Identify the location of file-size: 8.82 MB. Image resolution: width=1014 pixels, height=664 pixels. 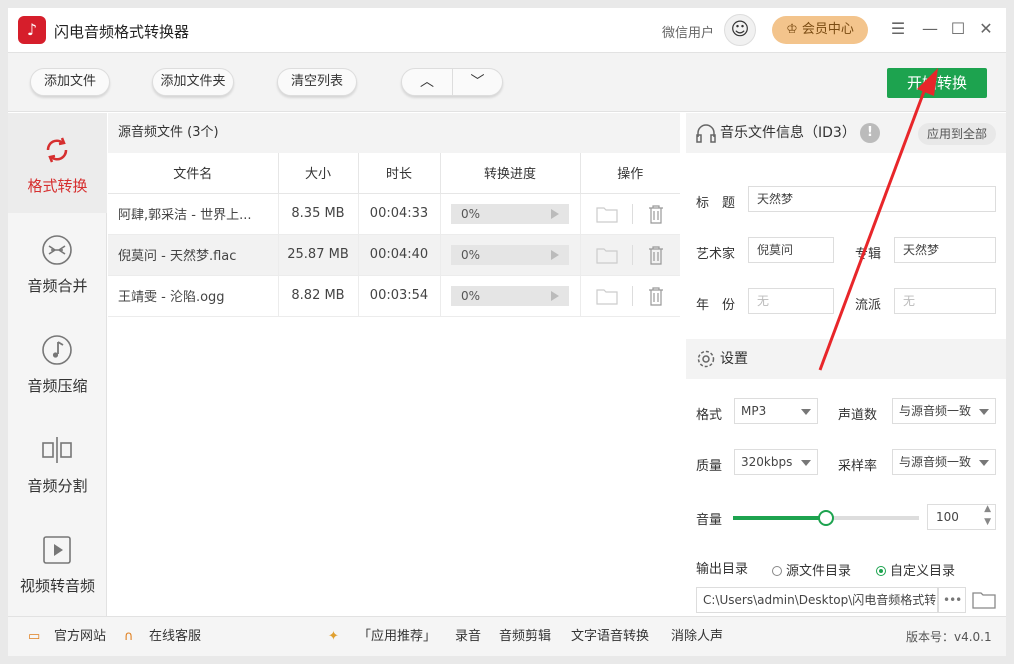
(318, 296).